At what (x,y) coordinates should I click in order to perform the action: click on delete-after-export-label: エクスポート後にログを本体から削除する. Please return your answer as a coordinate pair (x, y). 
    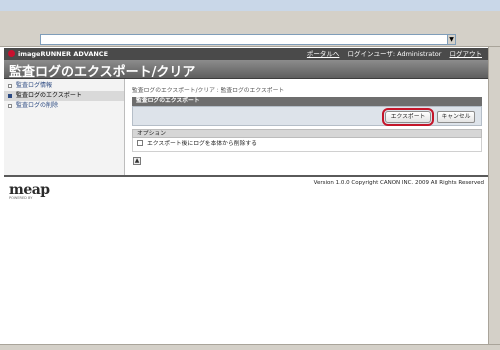
    Looking at the image, I should click on (202, 144).